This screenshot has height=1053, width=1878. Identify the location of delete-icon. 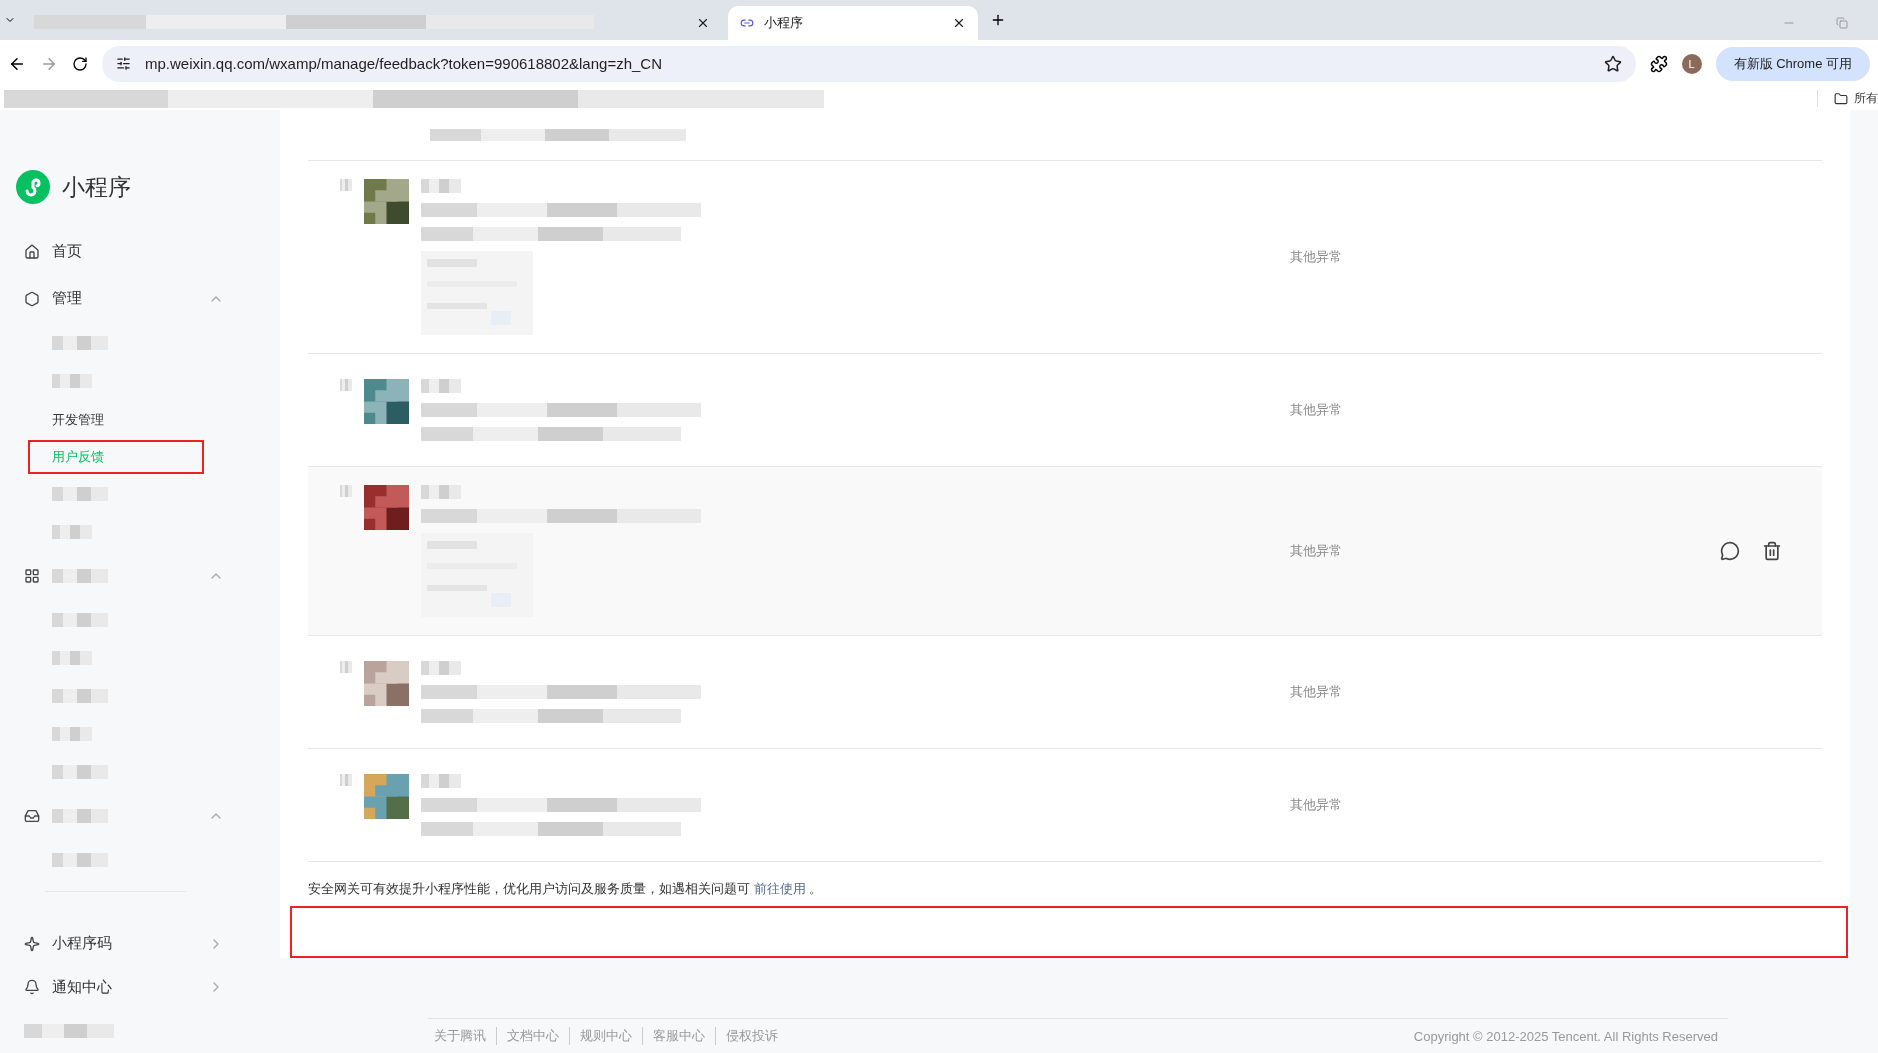
(1772, 551).